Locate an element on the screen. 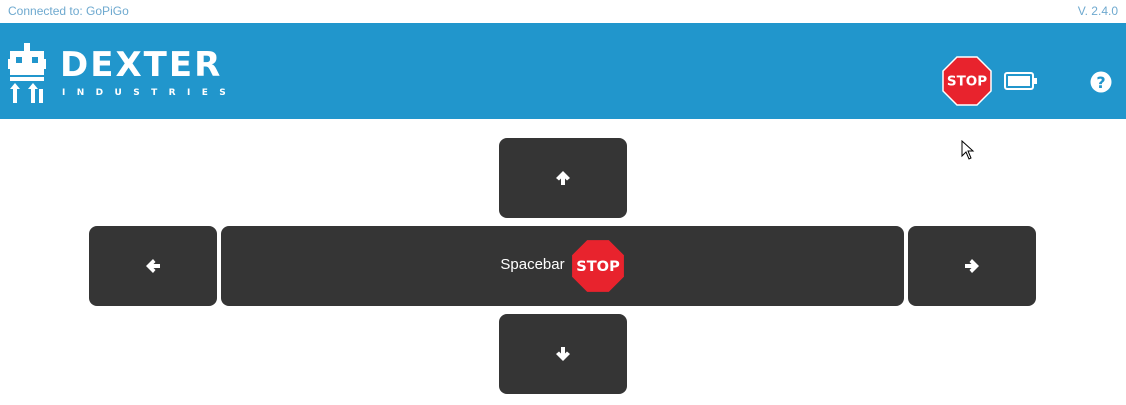 This screenshot has height=405, width=1126. stop-button-label: STOP is located at coordinates (967, 82).